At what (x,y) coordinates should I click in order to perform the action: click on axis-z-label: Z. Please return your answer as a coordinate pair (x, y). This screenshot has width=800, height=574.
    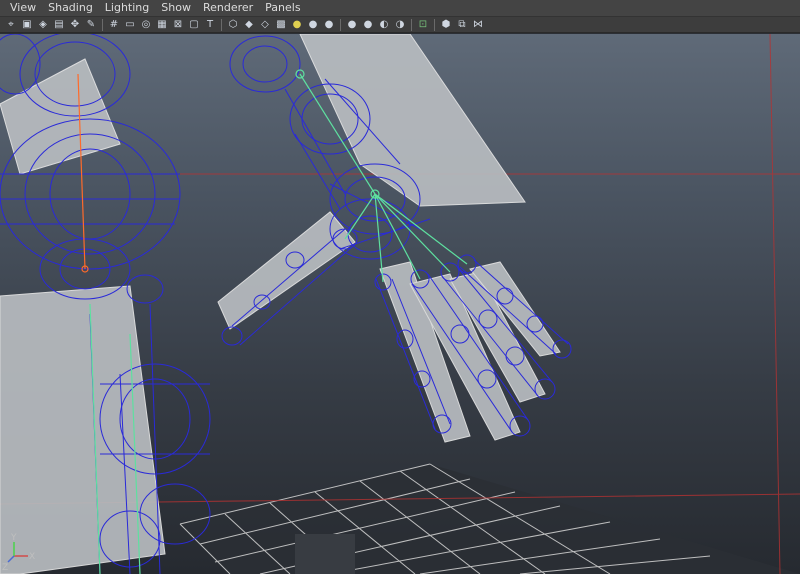
    Looking at the image, I should click on (5, 568).